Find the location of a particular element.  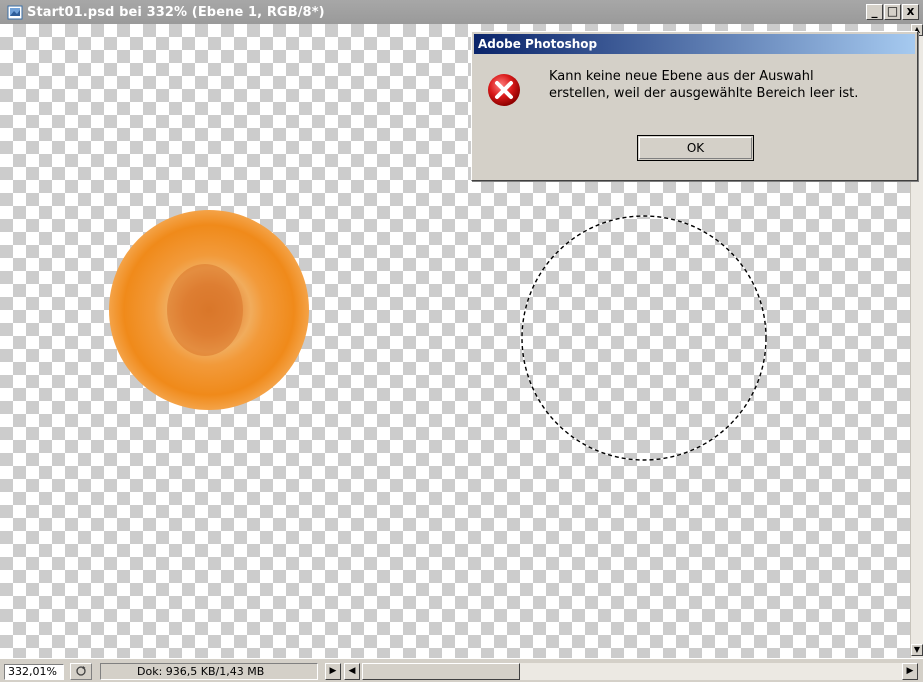

scroll-down-arrow: ▼ is located at coordinates (917, 650).